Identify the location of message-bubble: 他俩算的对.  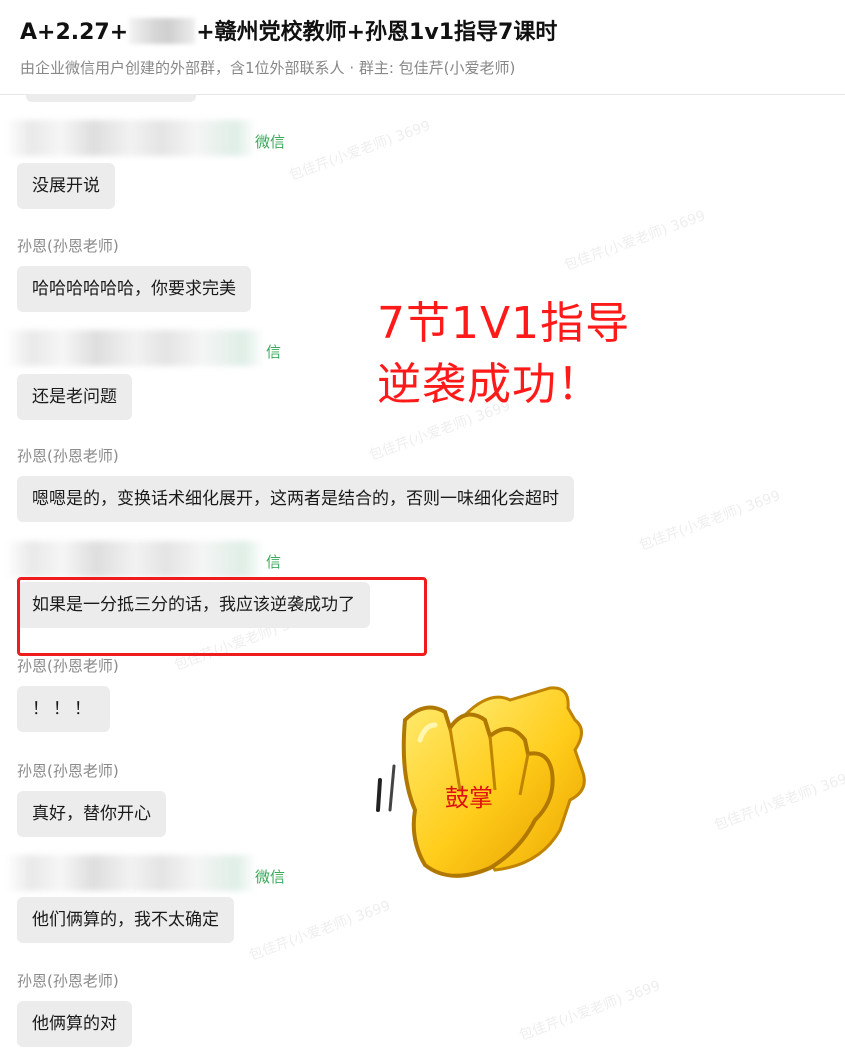
(74, 1024).